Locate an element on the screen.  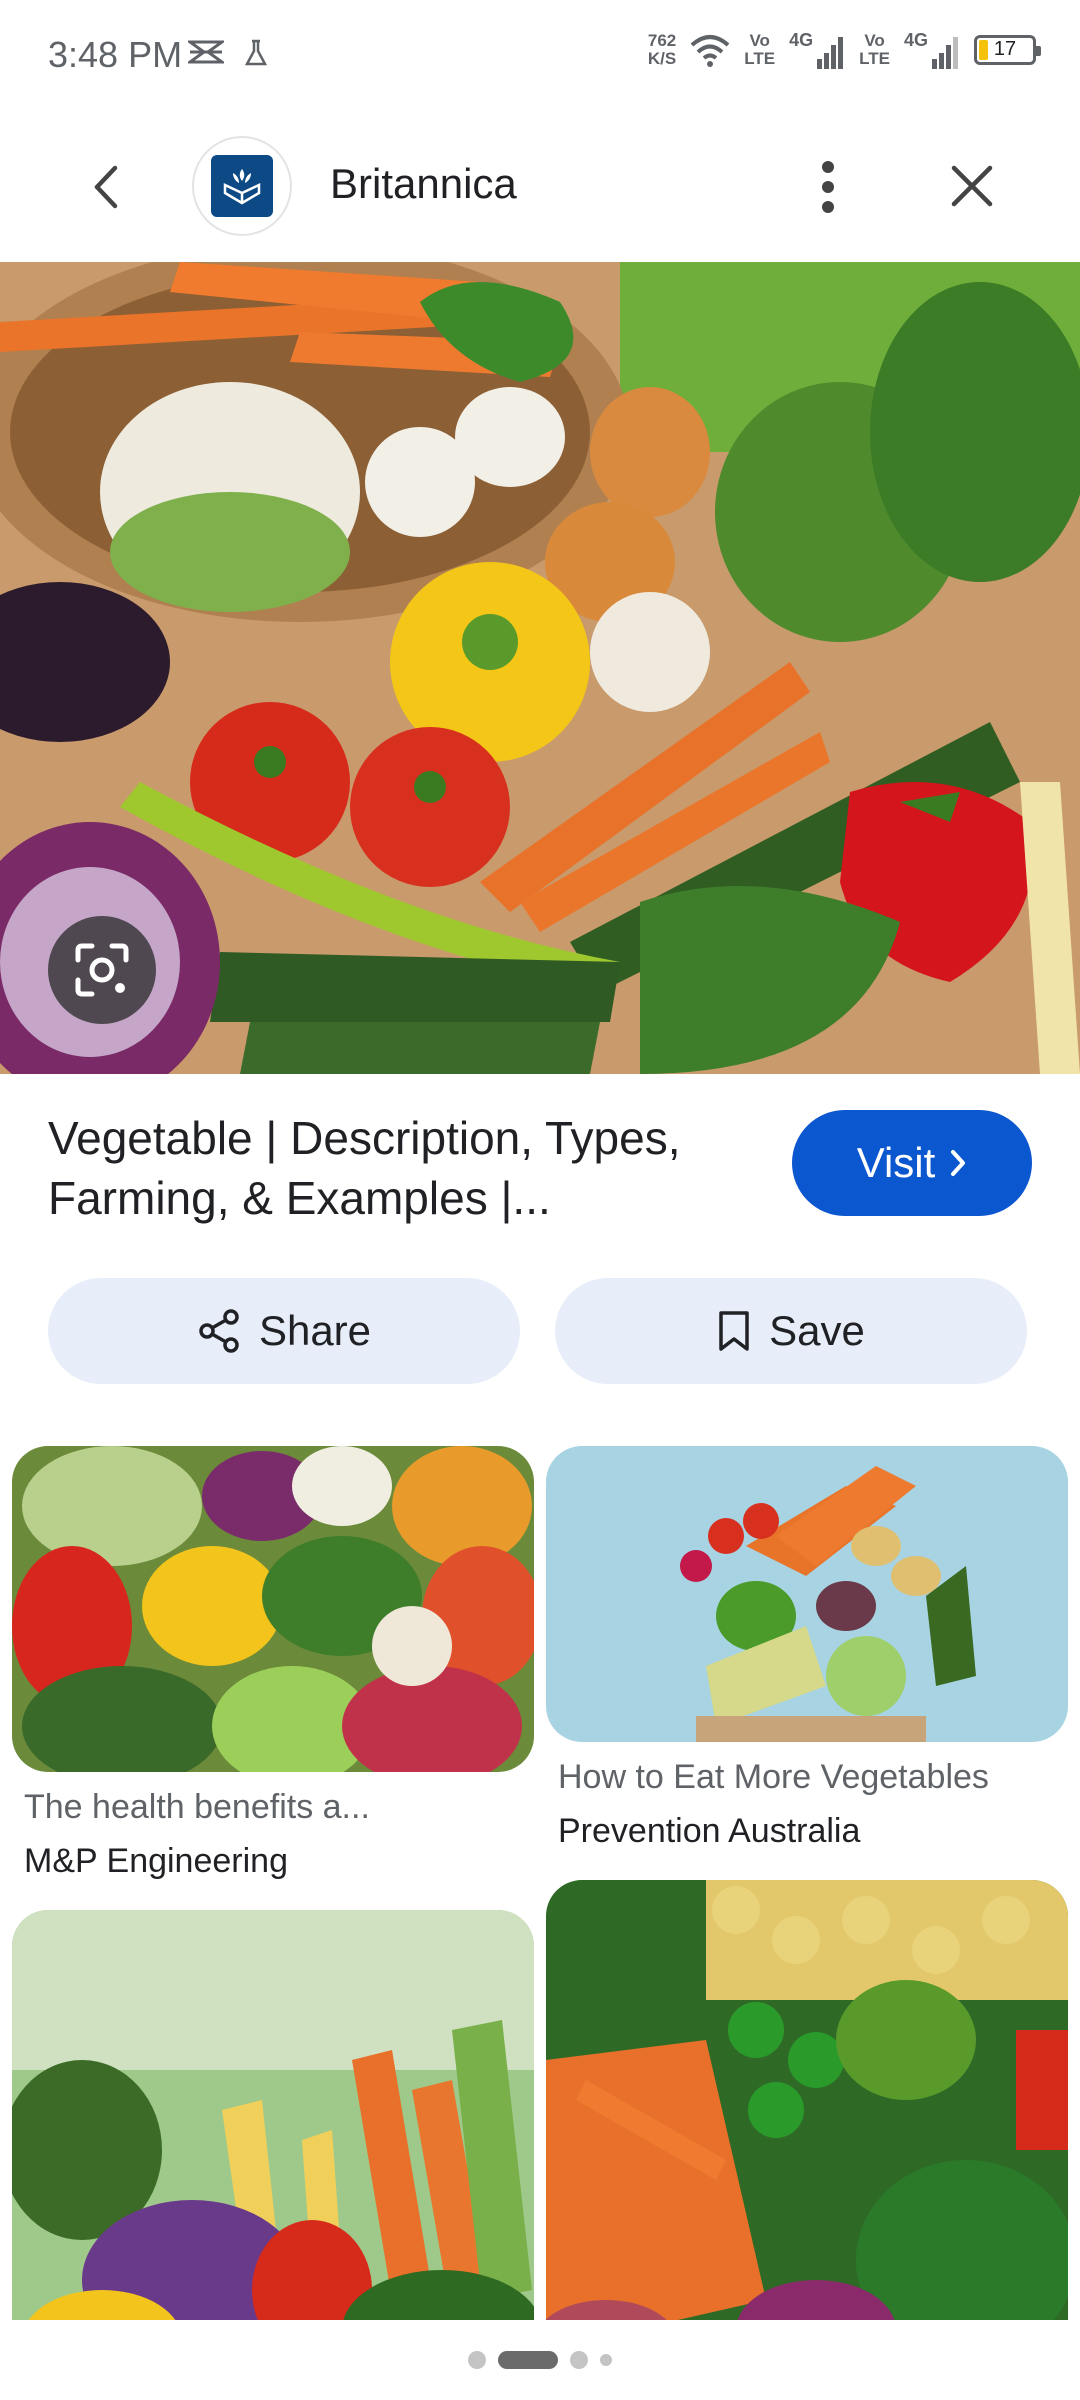
signal-sim2: 4G is located at coordinates (932, 49).